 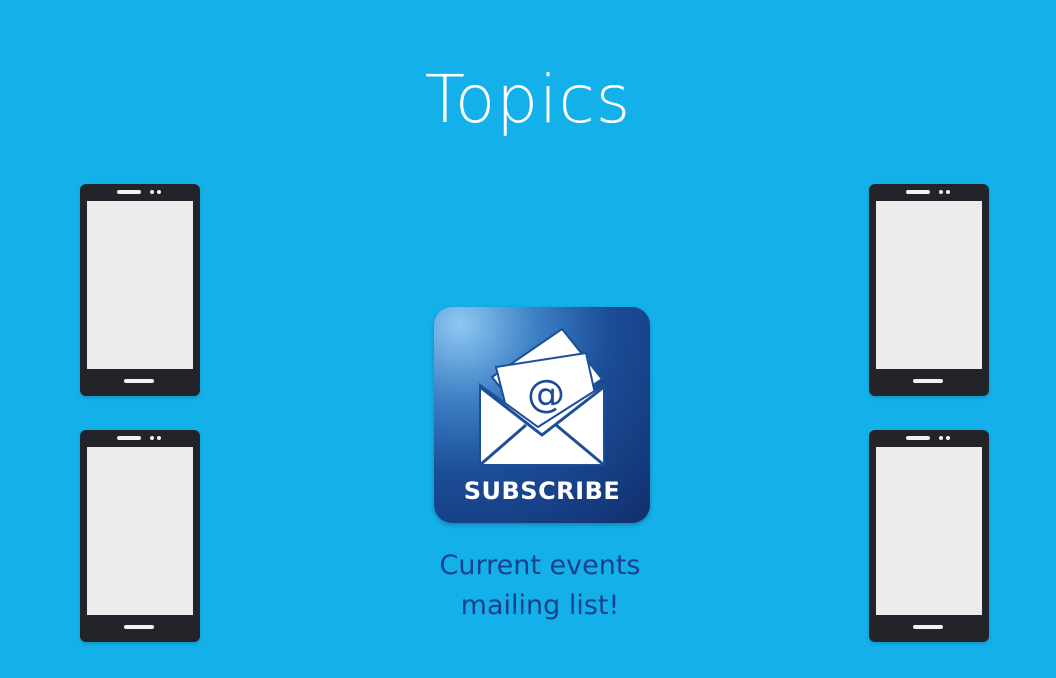 I want to click on at-symbol: @, so click(x=546, y=394).